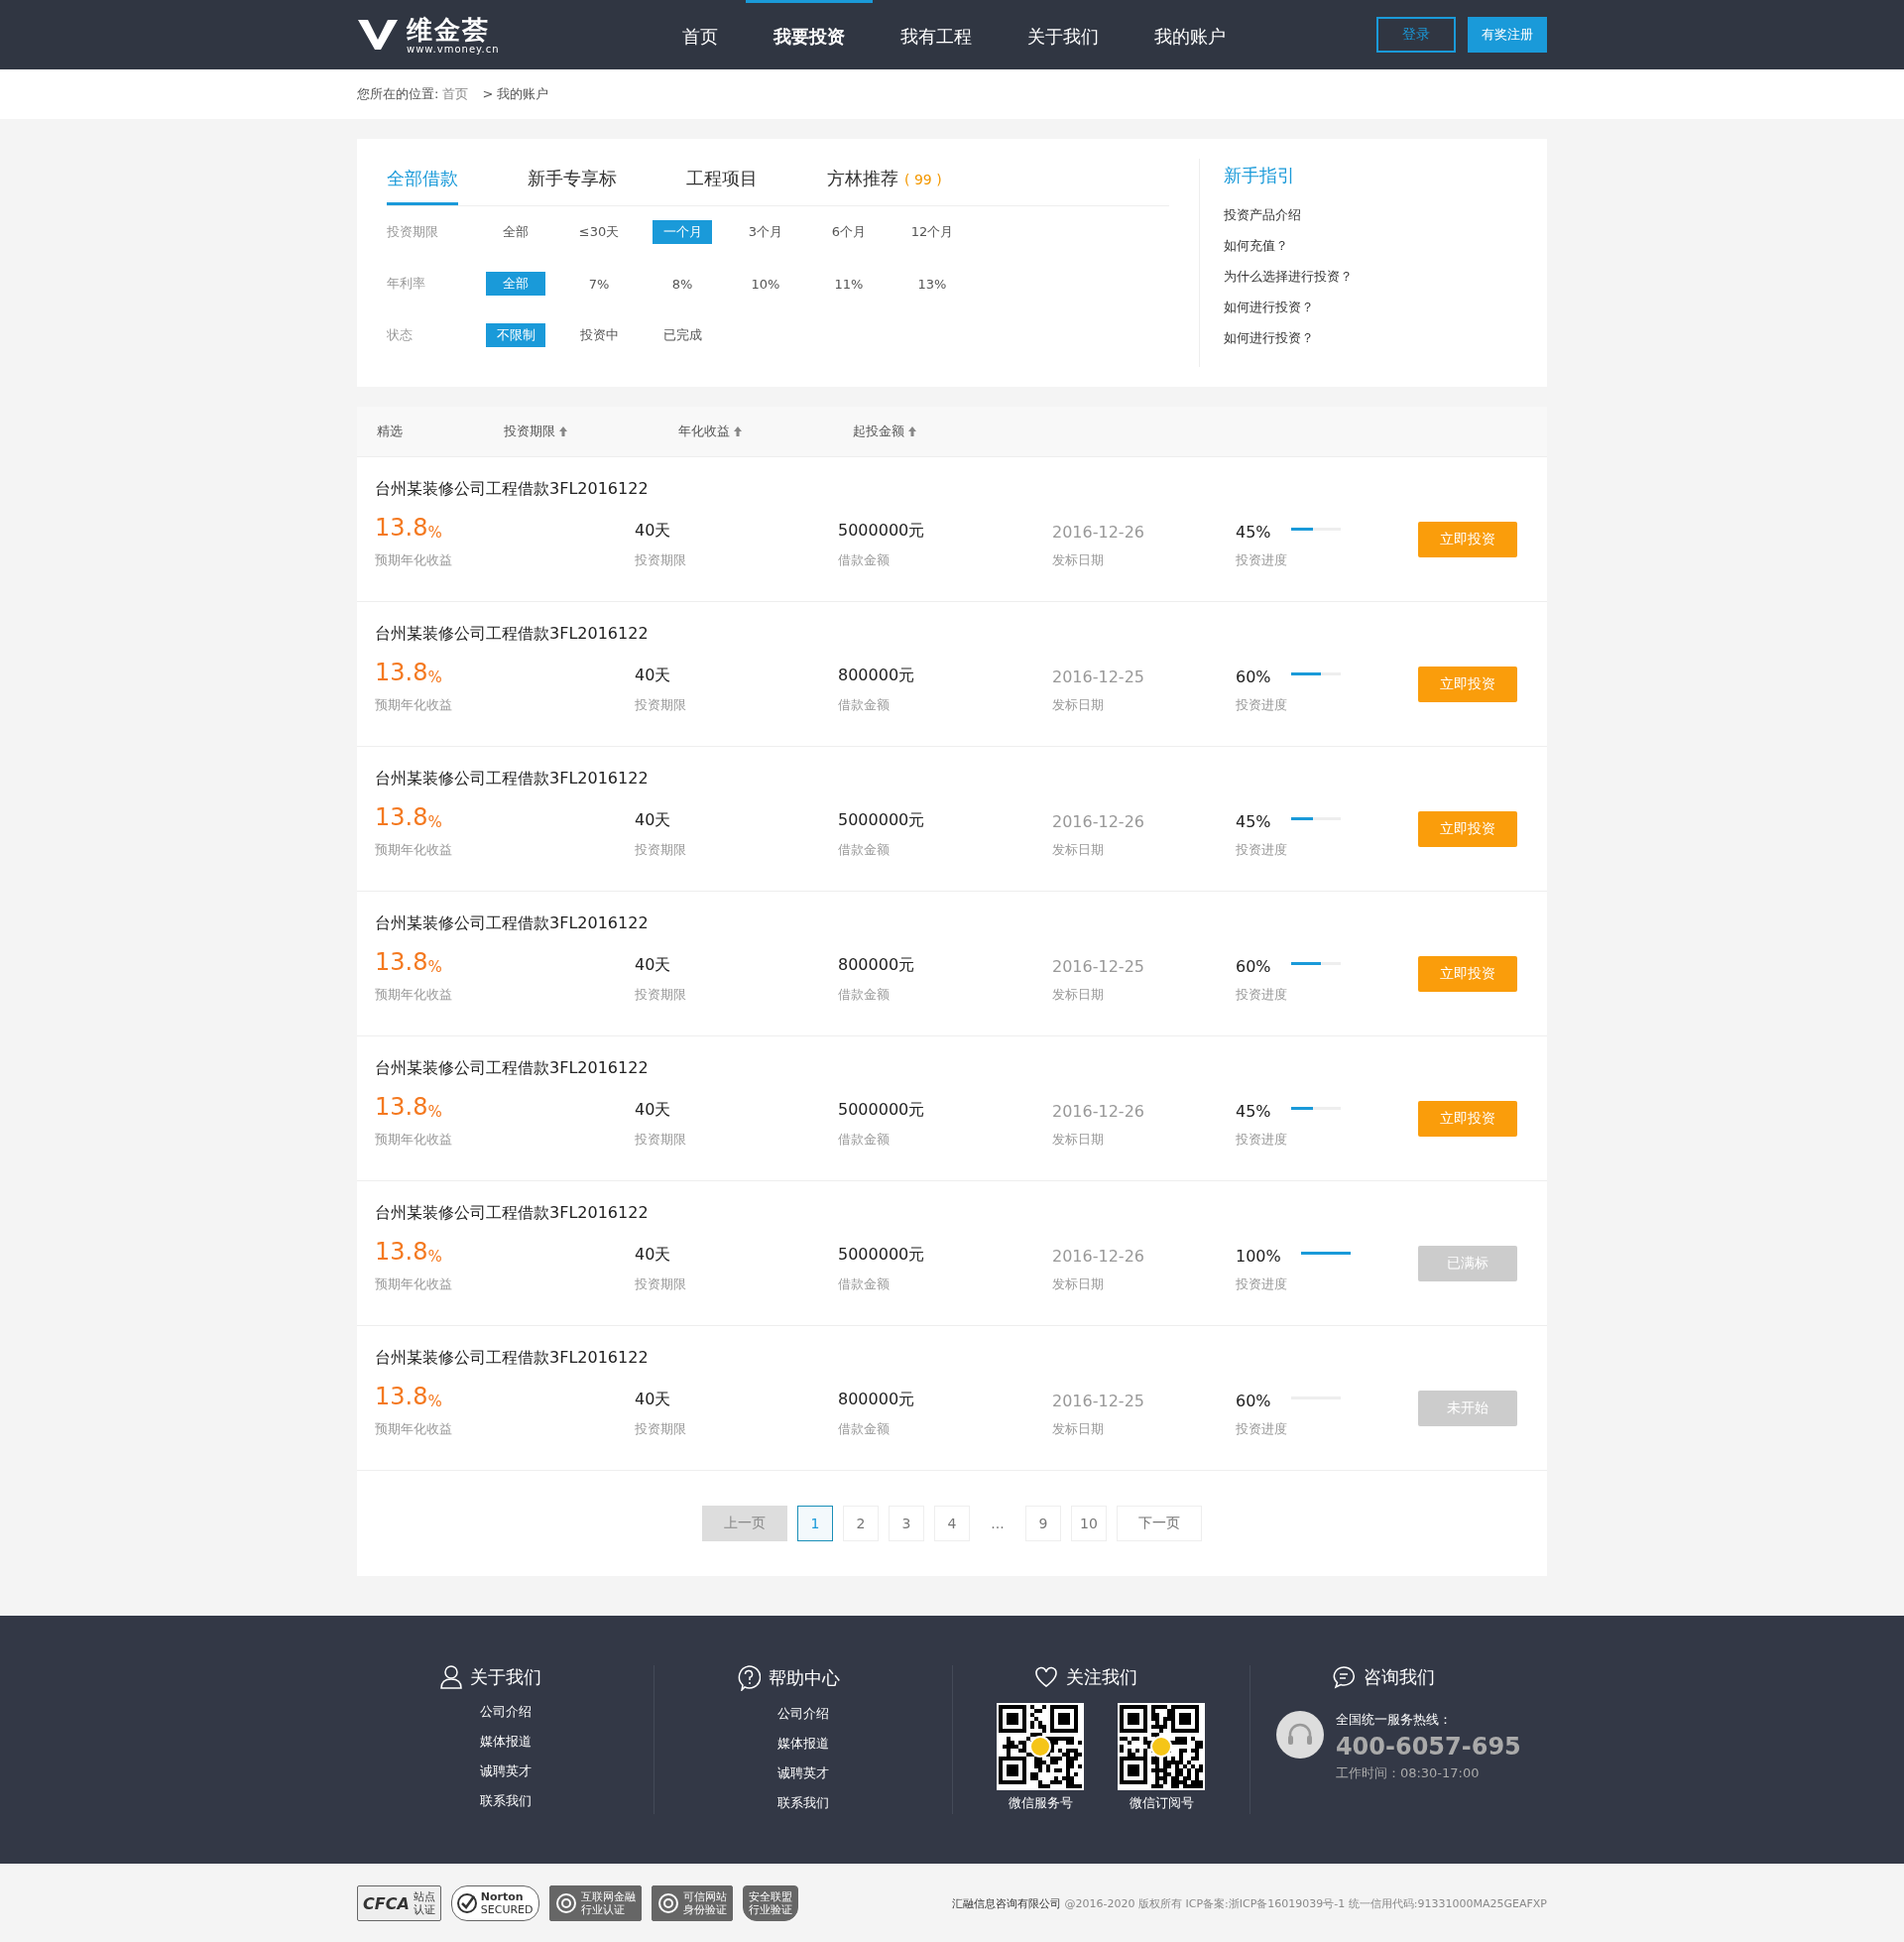 The width and height of the screenshot is (1904, 1942). What do you see at coordinates (591, 431) in the screenshot?
I see `sort-option: 投资期限` at bounding box center [591, 431].